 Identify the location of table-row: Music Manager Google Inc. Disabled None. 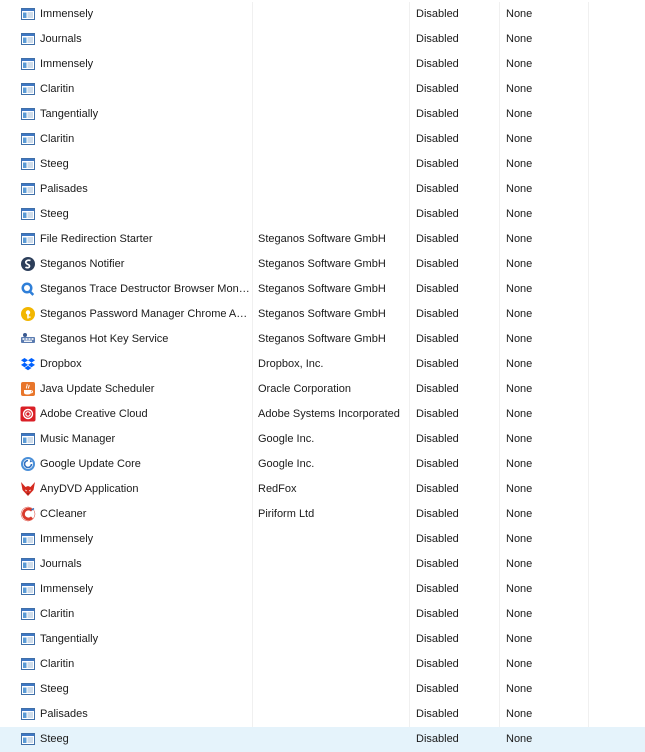
(322, 439).